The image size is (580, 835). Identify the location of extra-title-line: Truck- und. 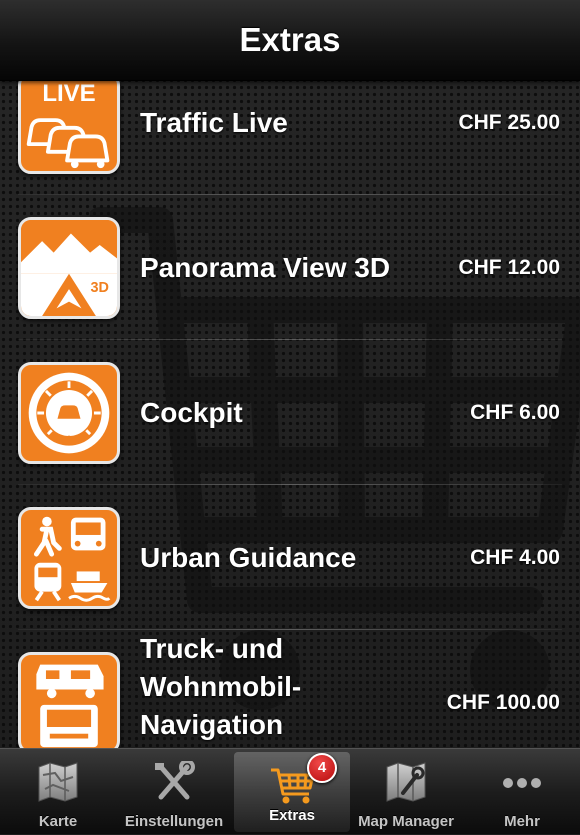
(212, 648).